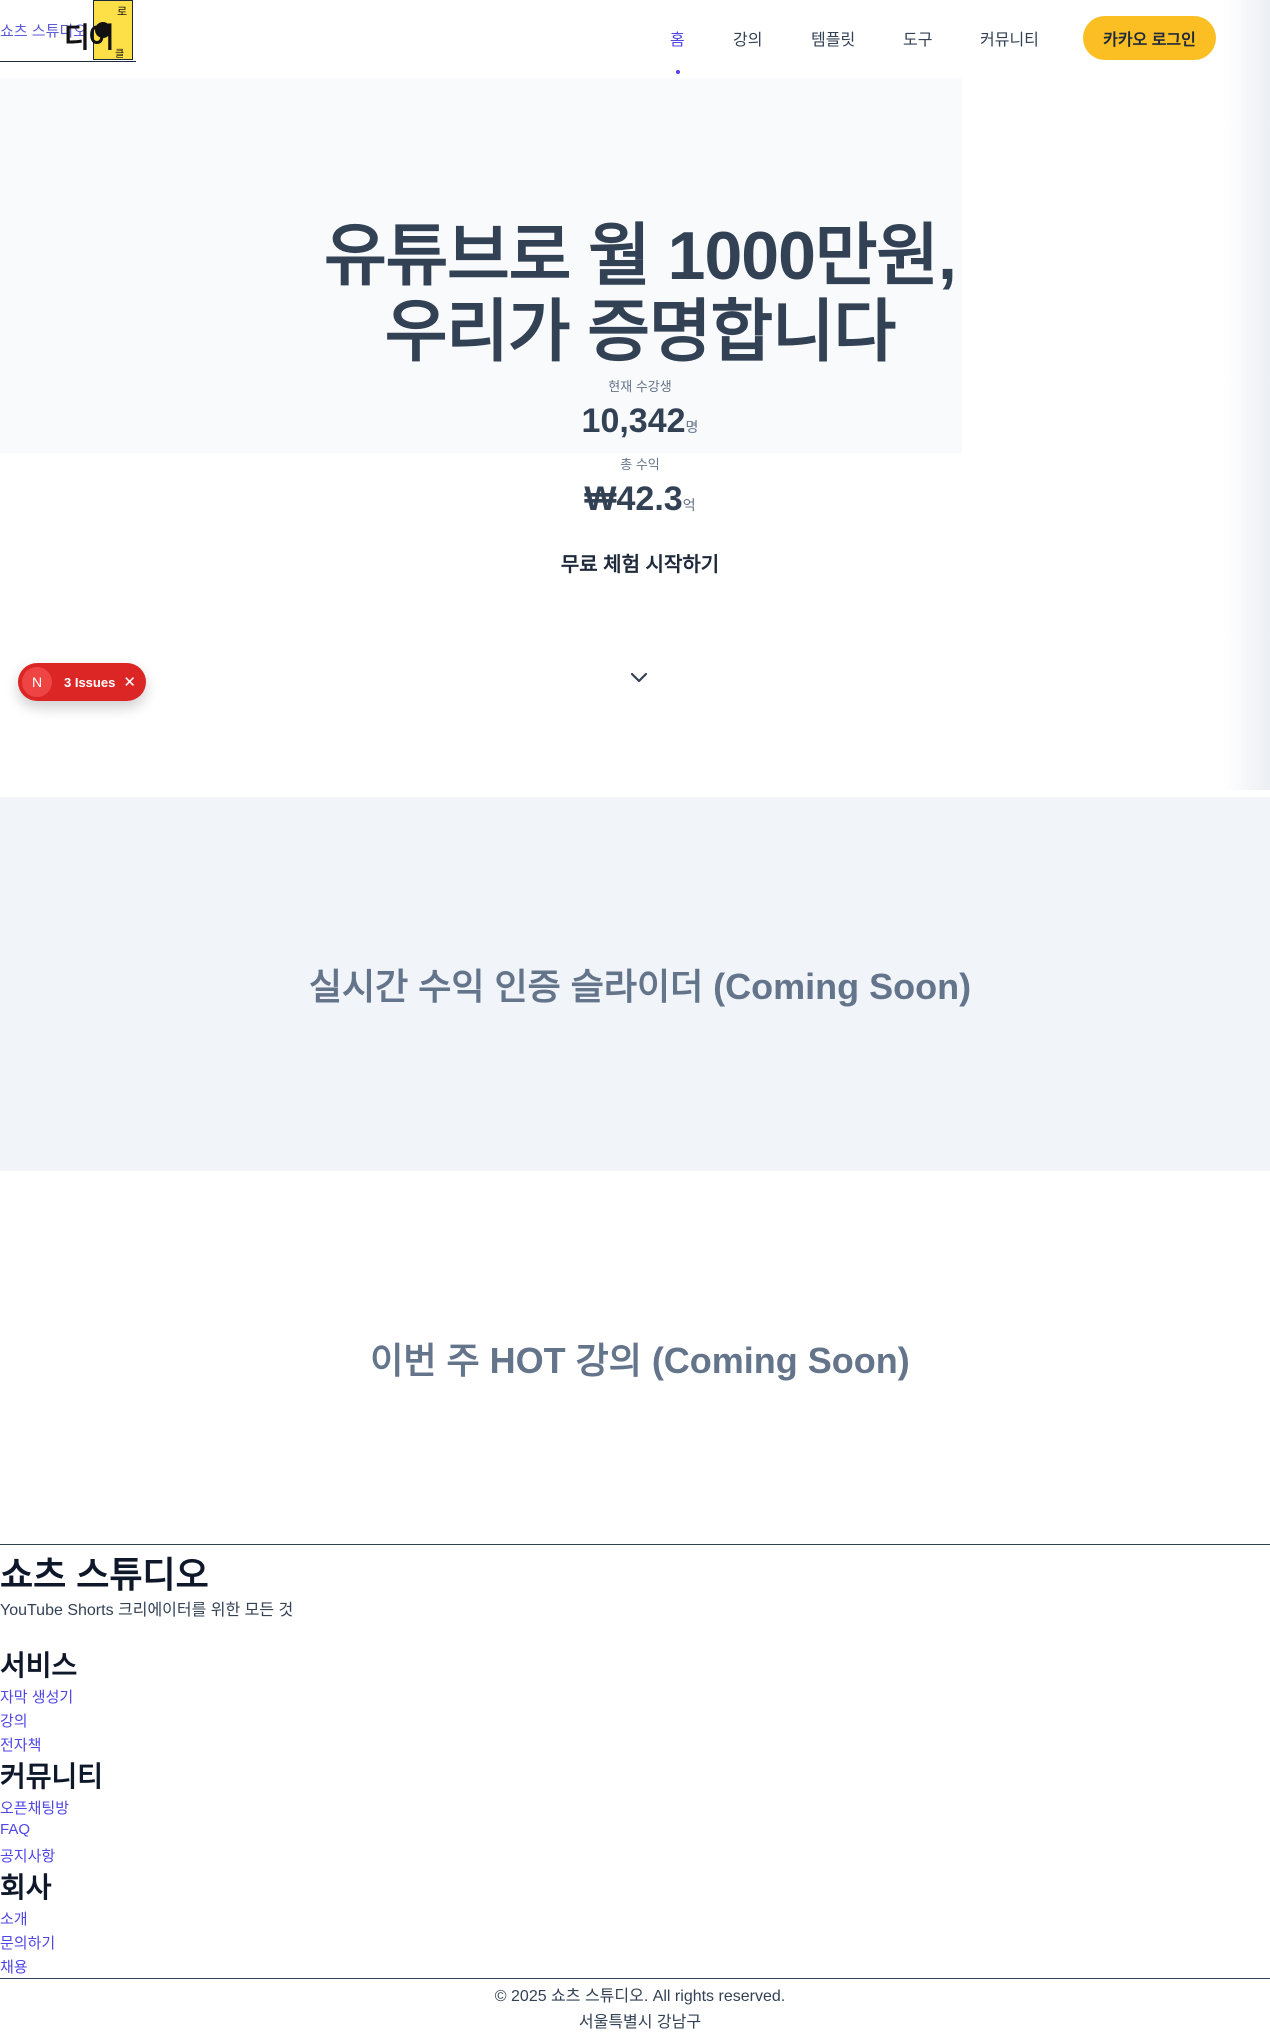 The image size is (1270, 2034). I want to click on slider-section-title: 실시간 수익 인증 슬라이더 (Coming Soon), so click(640, 986).